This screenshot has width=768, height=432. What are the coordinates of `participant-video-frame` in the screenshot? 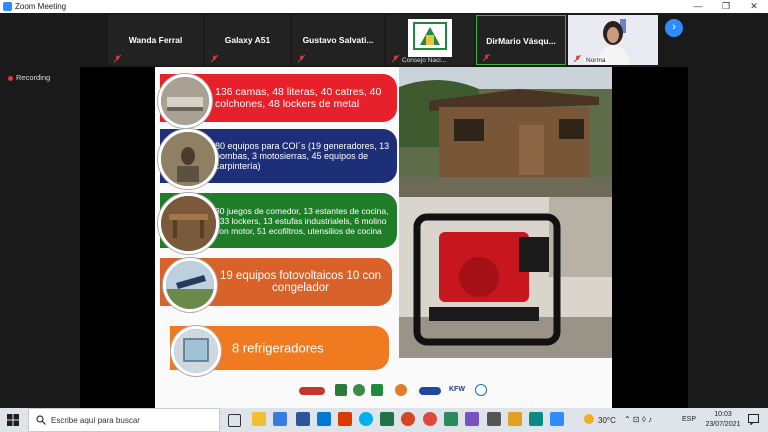 It's located at (613, 40).